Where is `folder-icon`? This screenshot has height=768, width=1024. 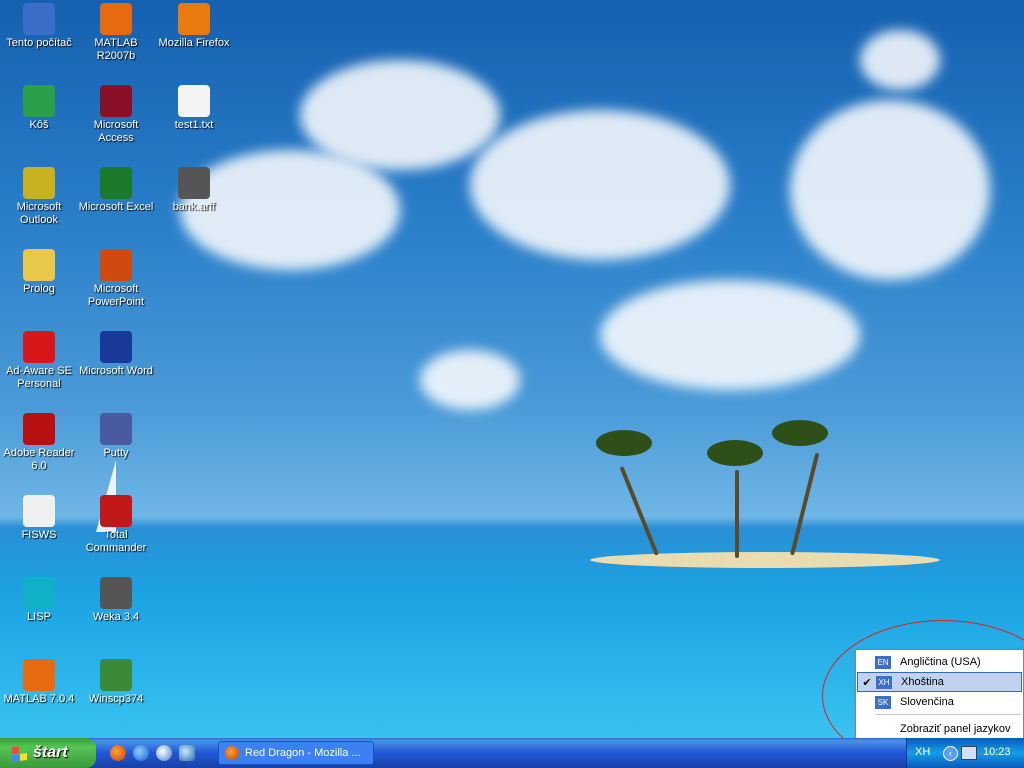 folder-icon is located at coordinates (39, 265).